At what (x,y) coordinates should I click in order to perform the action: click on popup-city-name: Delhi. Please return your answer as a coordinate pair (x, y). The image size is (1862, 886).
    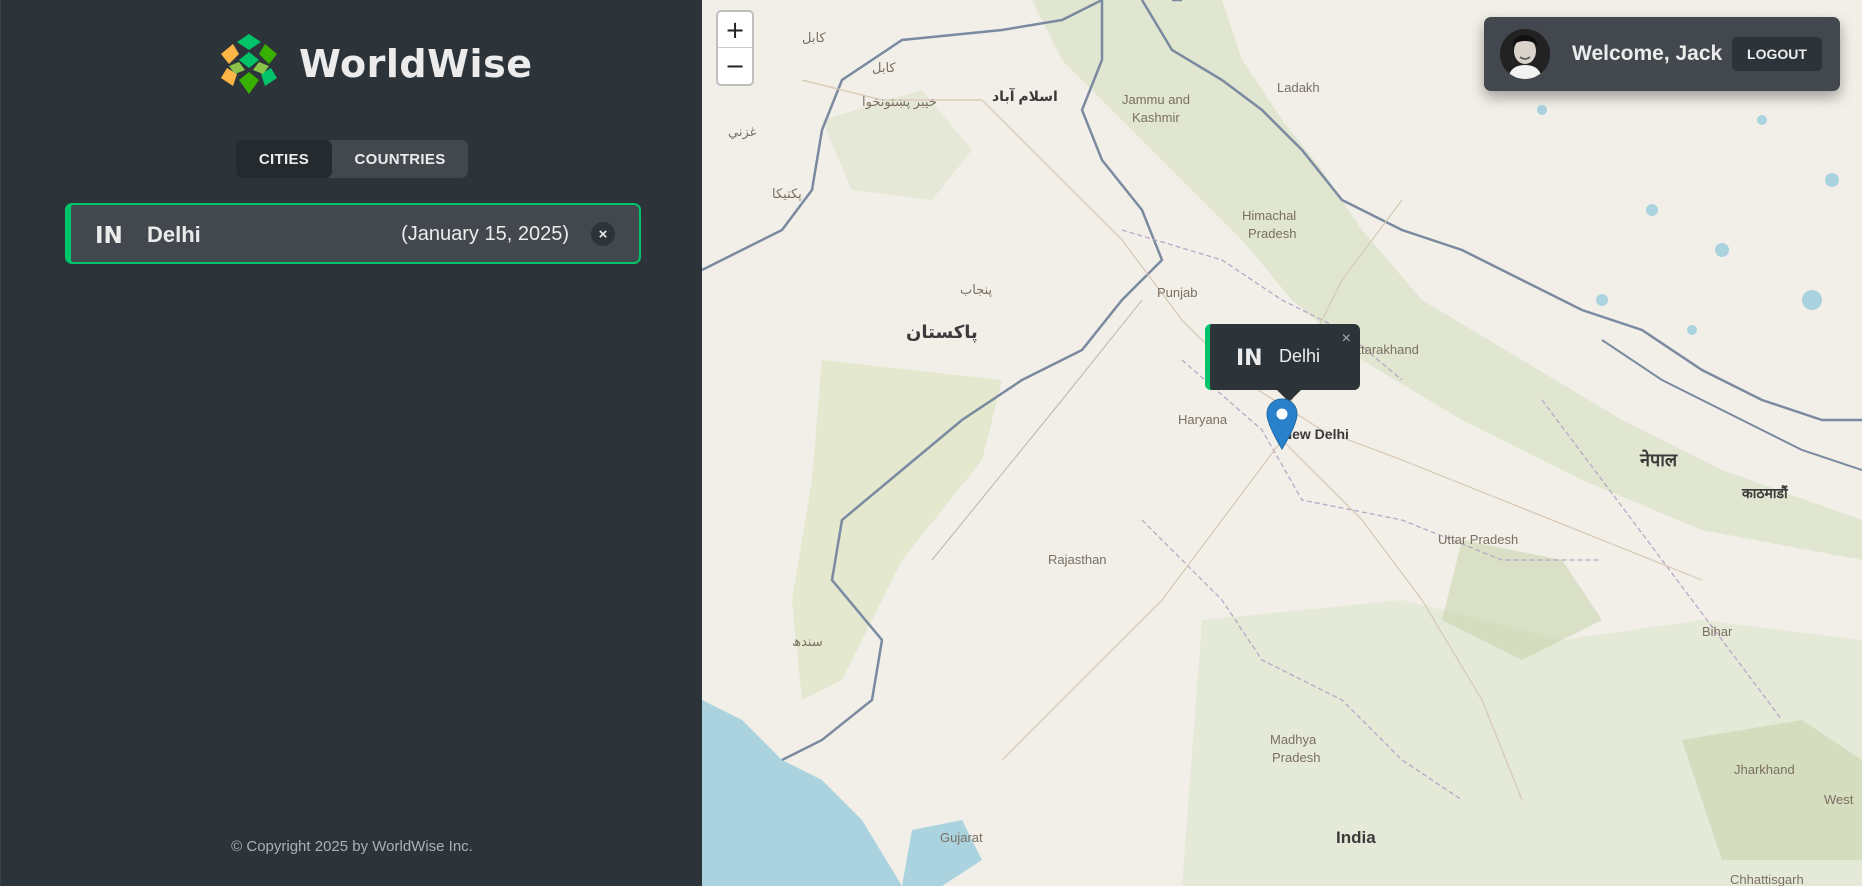
    Looking at the image, I should click on (1300, 356).